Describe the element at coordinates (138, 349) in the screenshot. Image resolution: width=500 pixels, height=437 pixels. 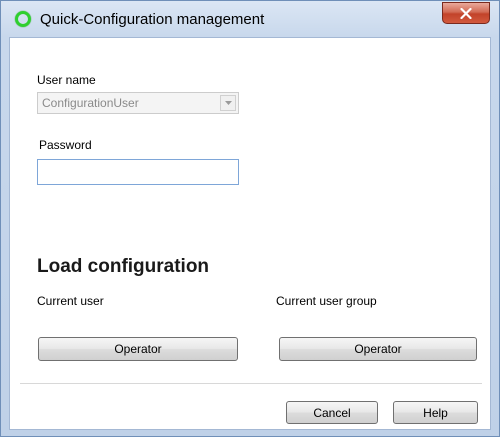
I see `current-user-button: Operator` at that location.